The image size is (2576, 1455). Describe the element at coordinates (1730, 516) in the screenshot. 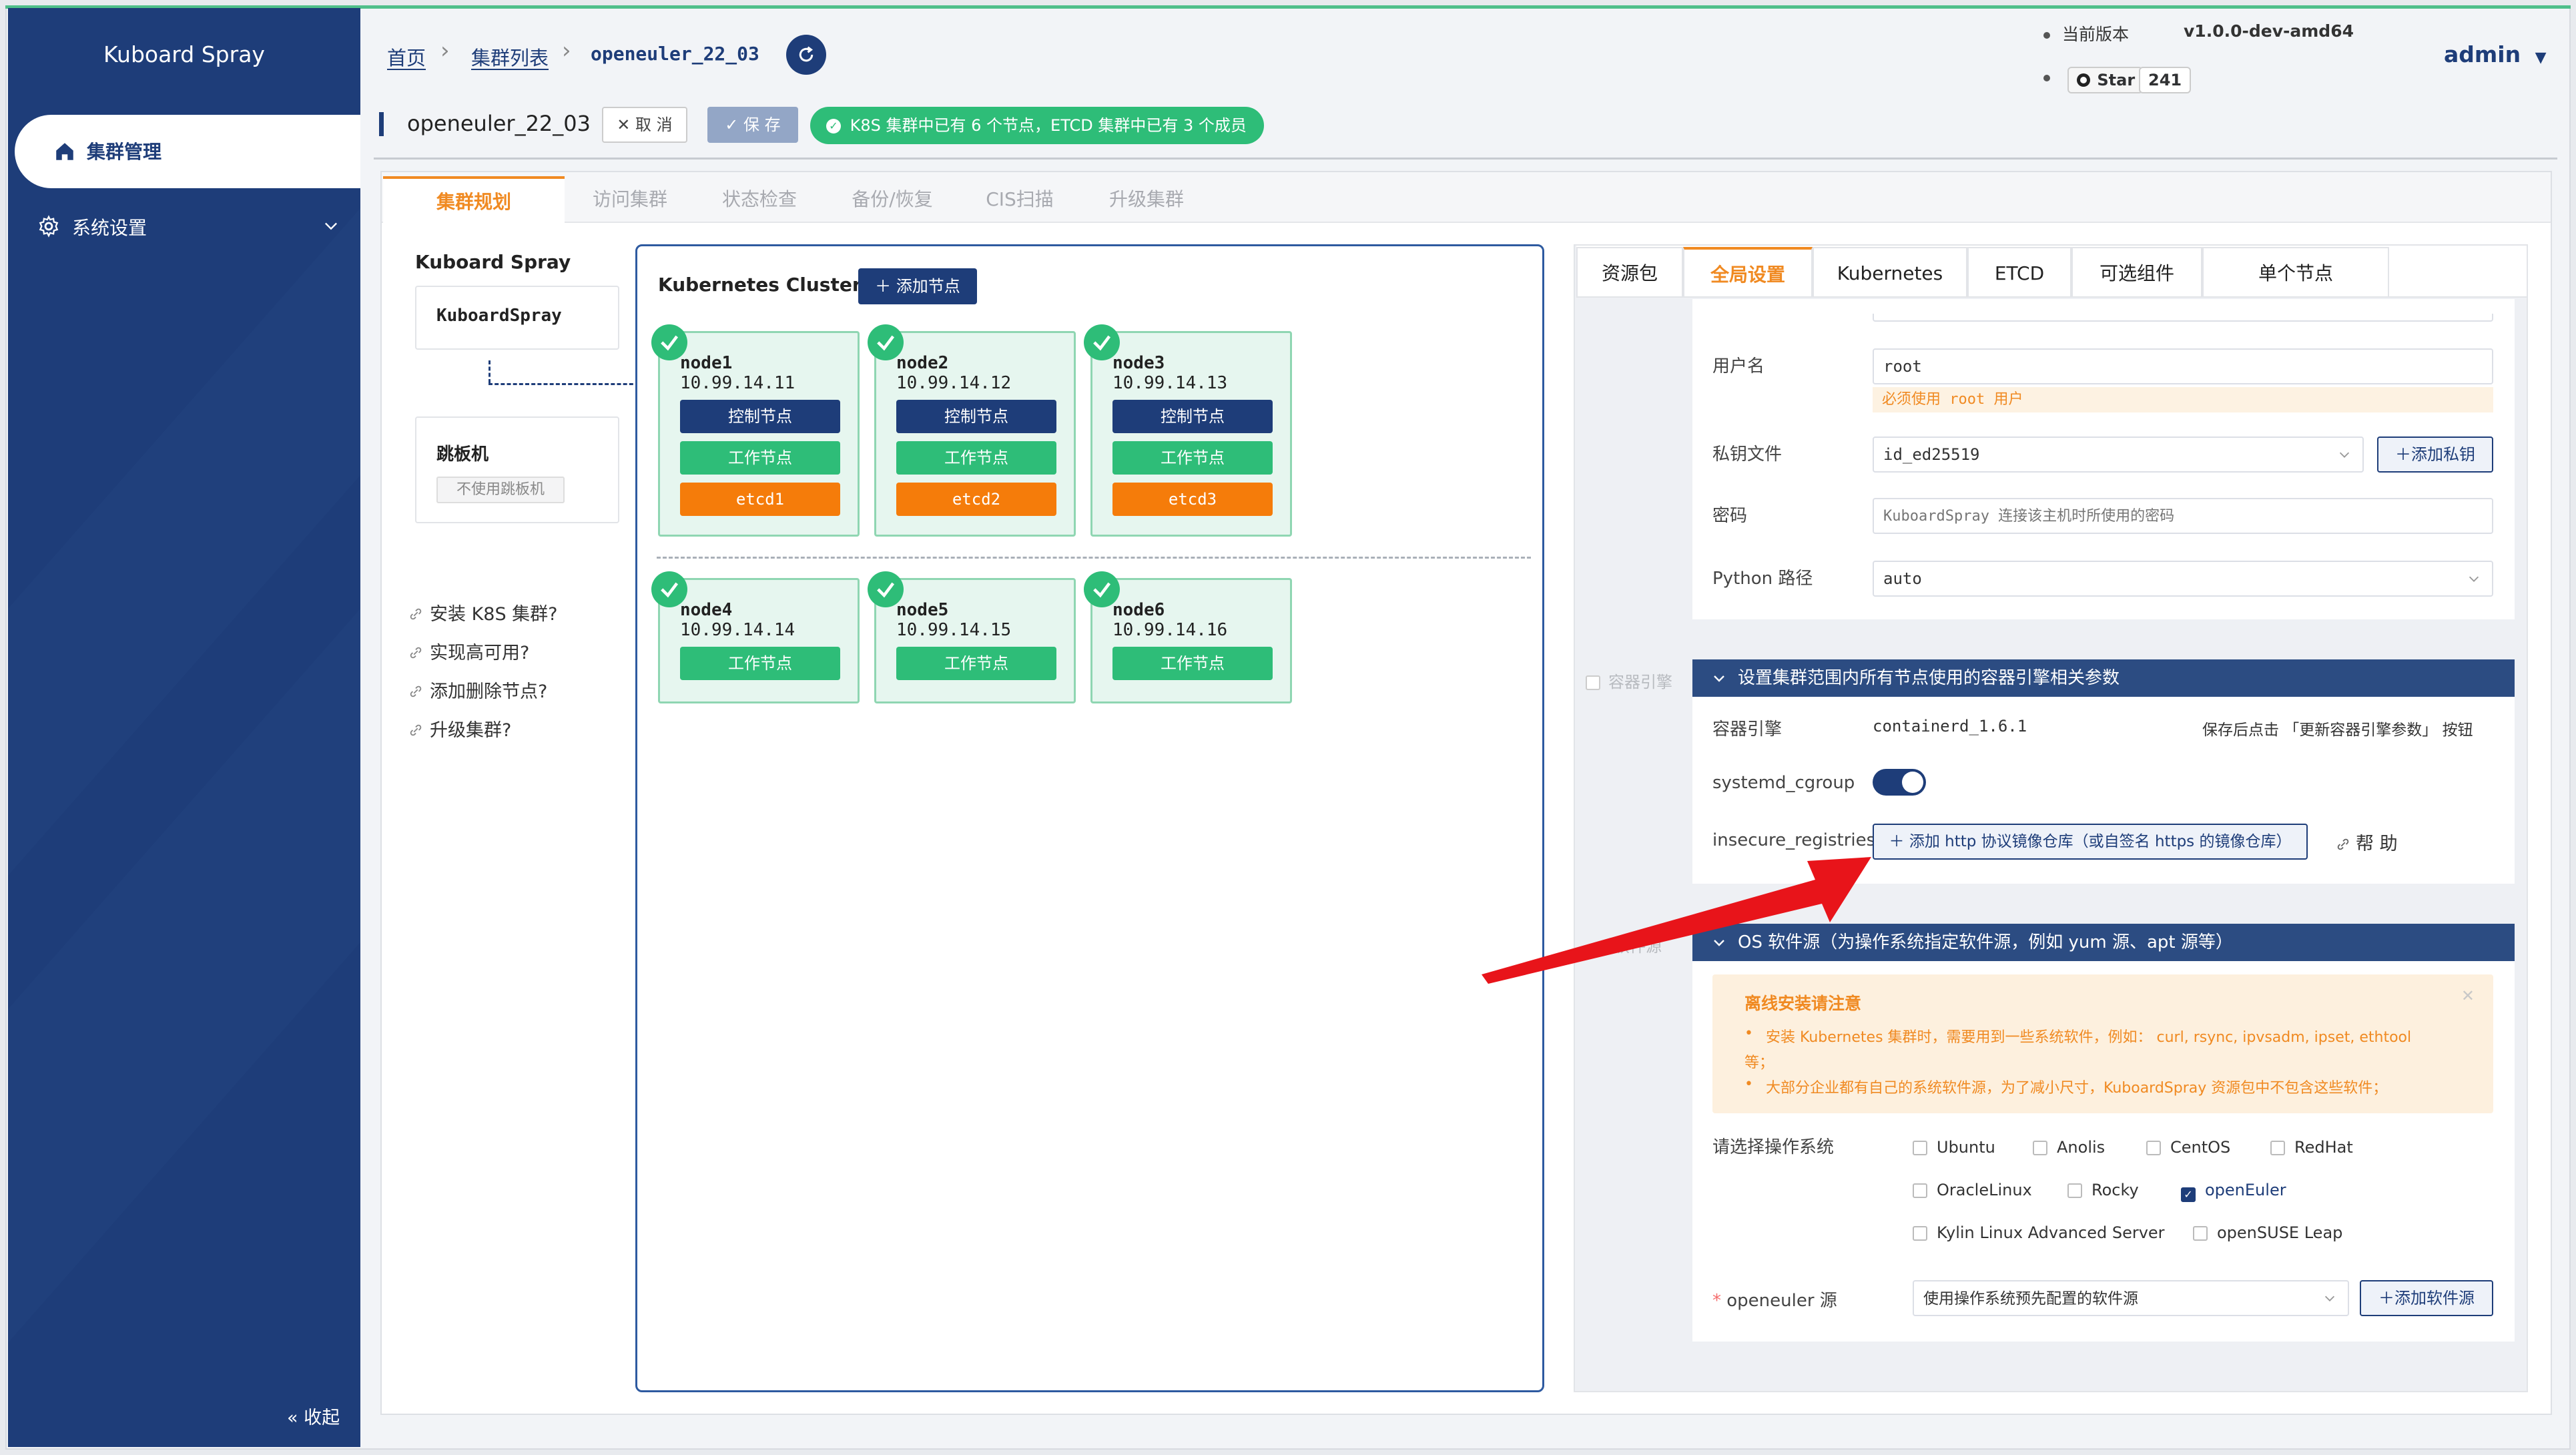

I see `password-label: 密码` at that location.